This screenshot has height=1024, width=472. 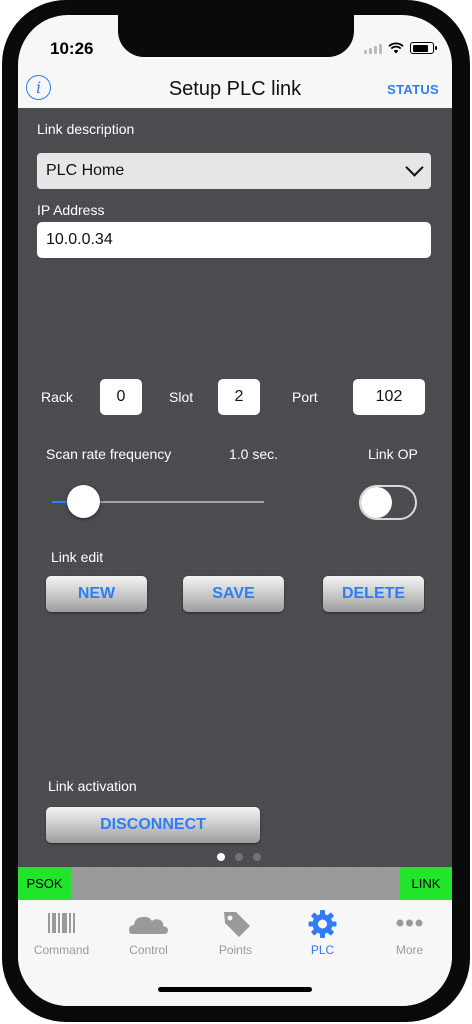 What do you see at coordinates (409, 950) in the screenshot?
I see `tab-label: More` at bounding box center [409, 950].